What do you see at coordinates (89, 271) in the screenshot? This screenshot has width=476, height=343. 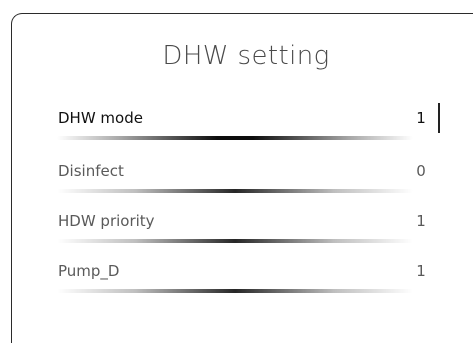 I see `setting-label: Pump_D` at bounding box center [89, 271].